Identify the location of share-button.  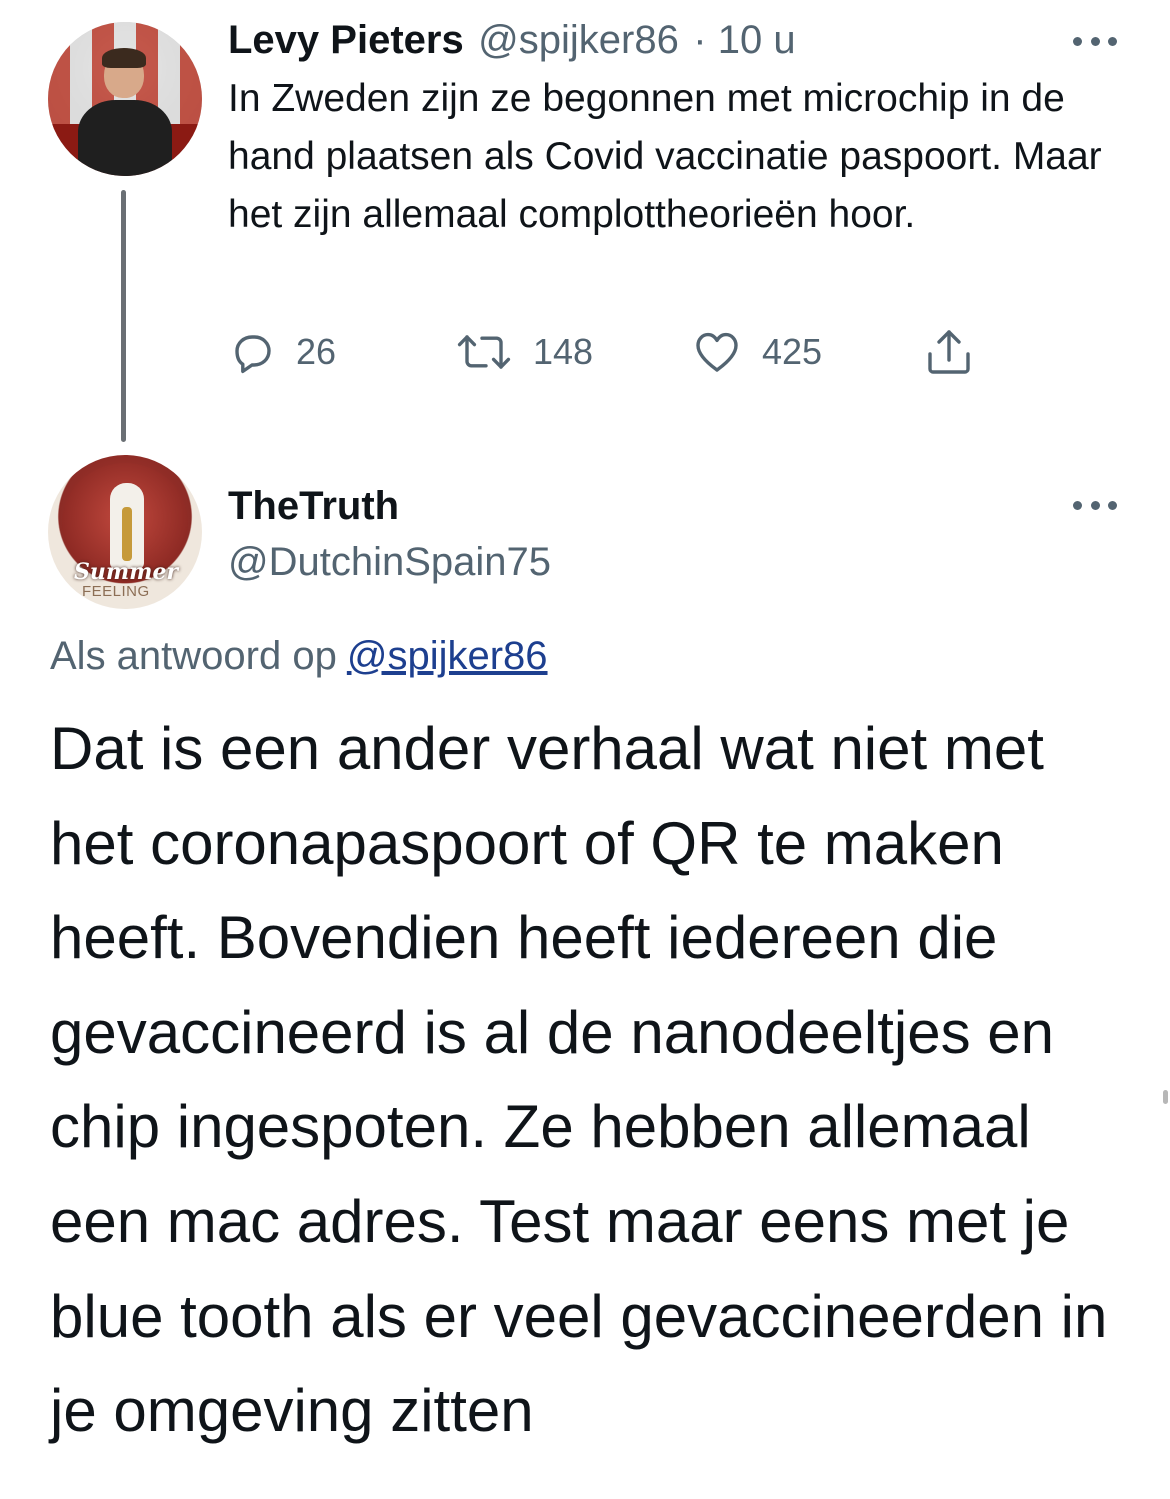
(949, 352).